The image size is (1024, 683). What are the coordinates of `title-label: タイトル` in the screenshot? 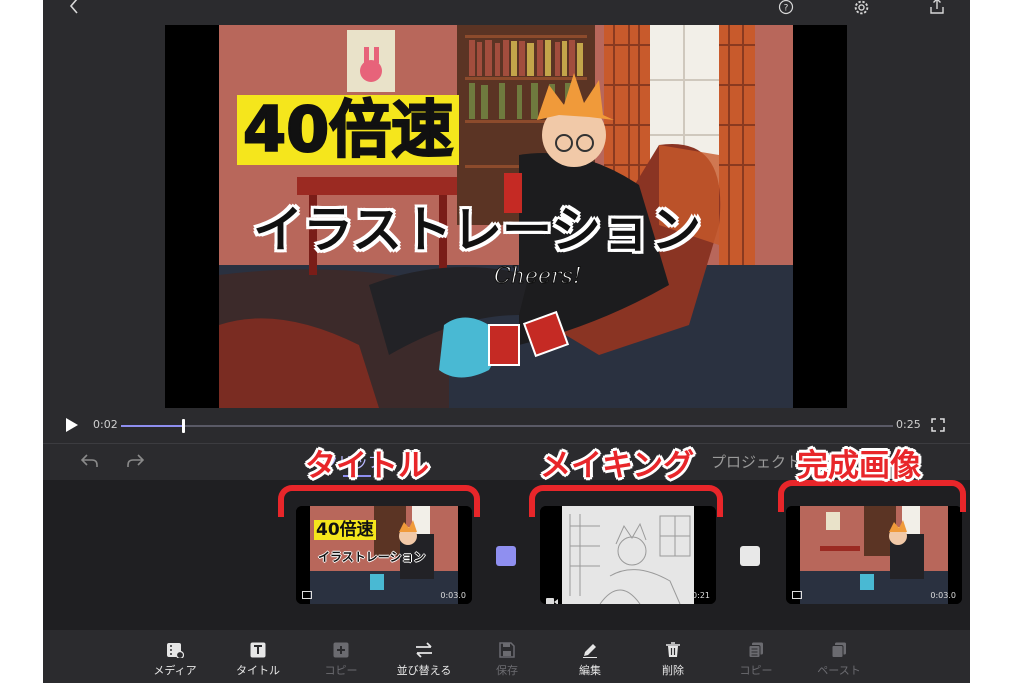 It's located at (258, 670).